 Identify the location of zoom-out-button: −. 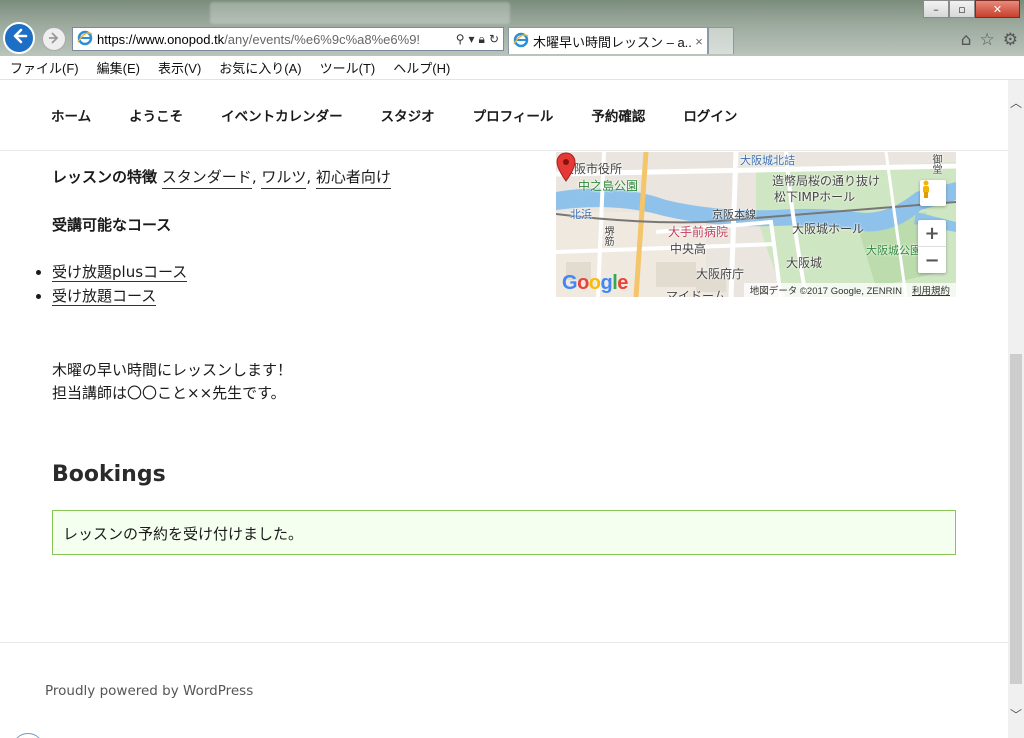
(932, 259).